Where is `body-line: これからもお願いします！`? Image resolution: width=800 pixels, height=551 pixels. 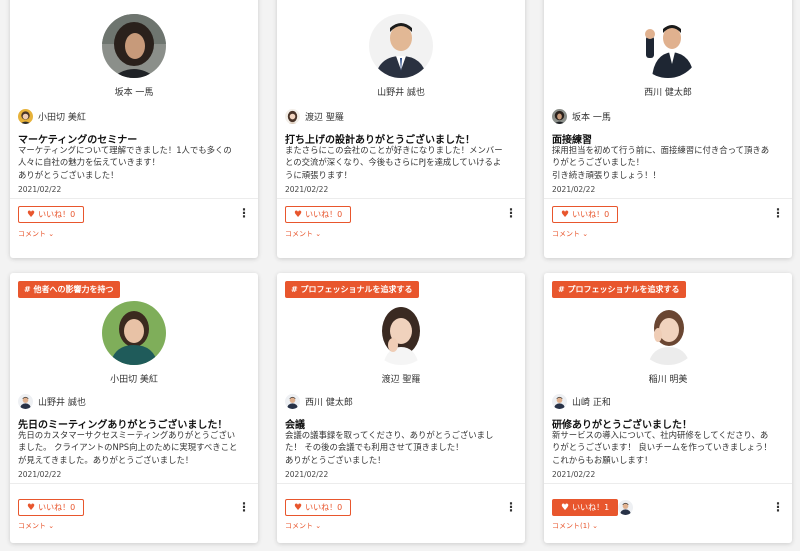
body-line: これからもお願いします！ is located at coordinates (602, 459).